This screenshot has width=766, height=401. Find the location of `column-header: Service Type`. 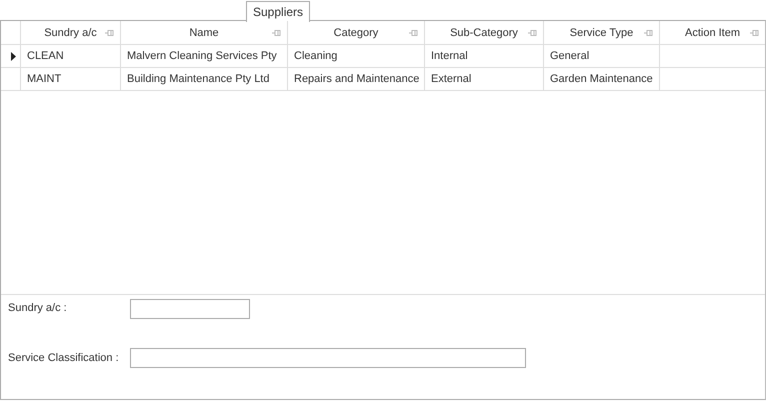

column-header: Service Type is located at coordinates (602, 32).